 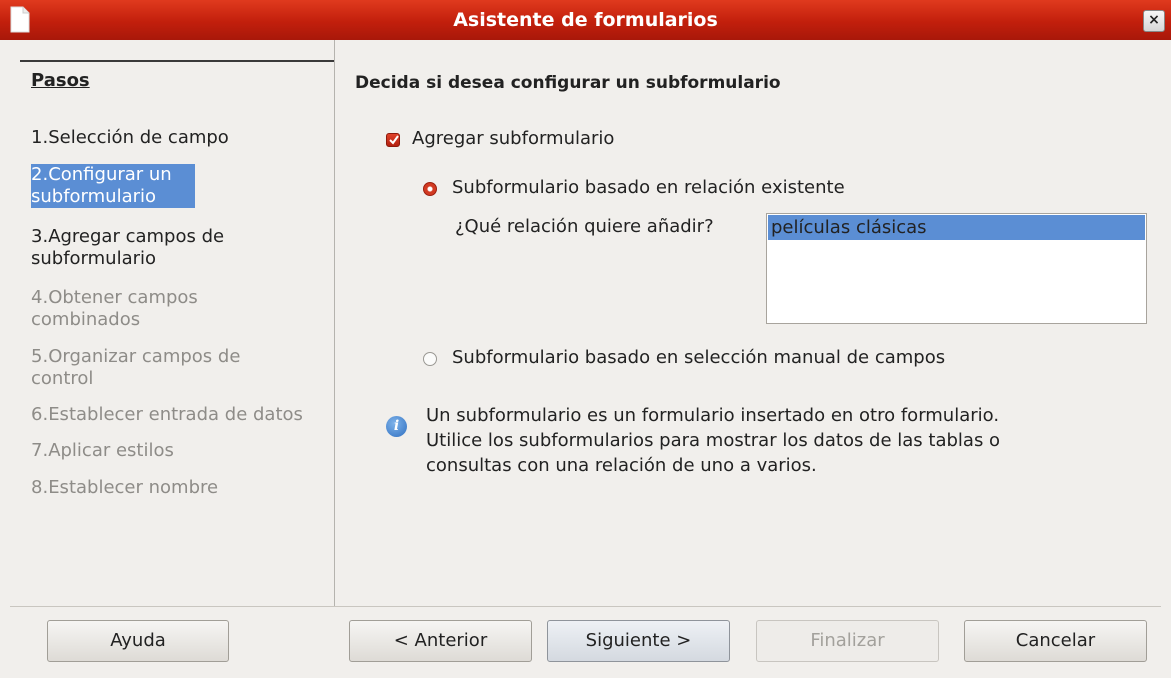 What do you see at coordinates (1154, 21) in the screenshot?
I see `close-icon: ×` at bounding box center [1154, 21].